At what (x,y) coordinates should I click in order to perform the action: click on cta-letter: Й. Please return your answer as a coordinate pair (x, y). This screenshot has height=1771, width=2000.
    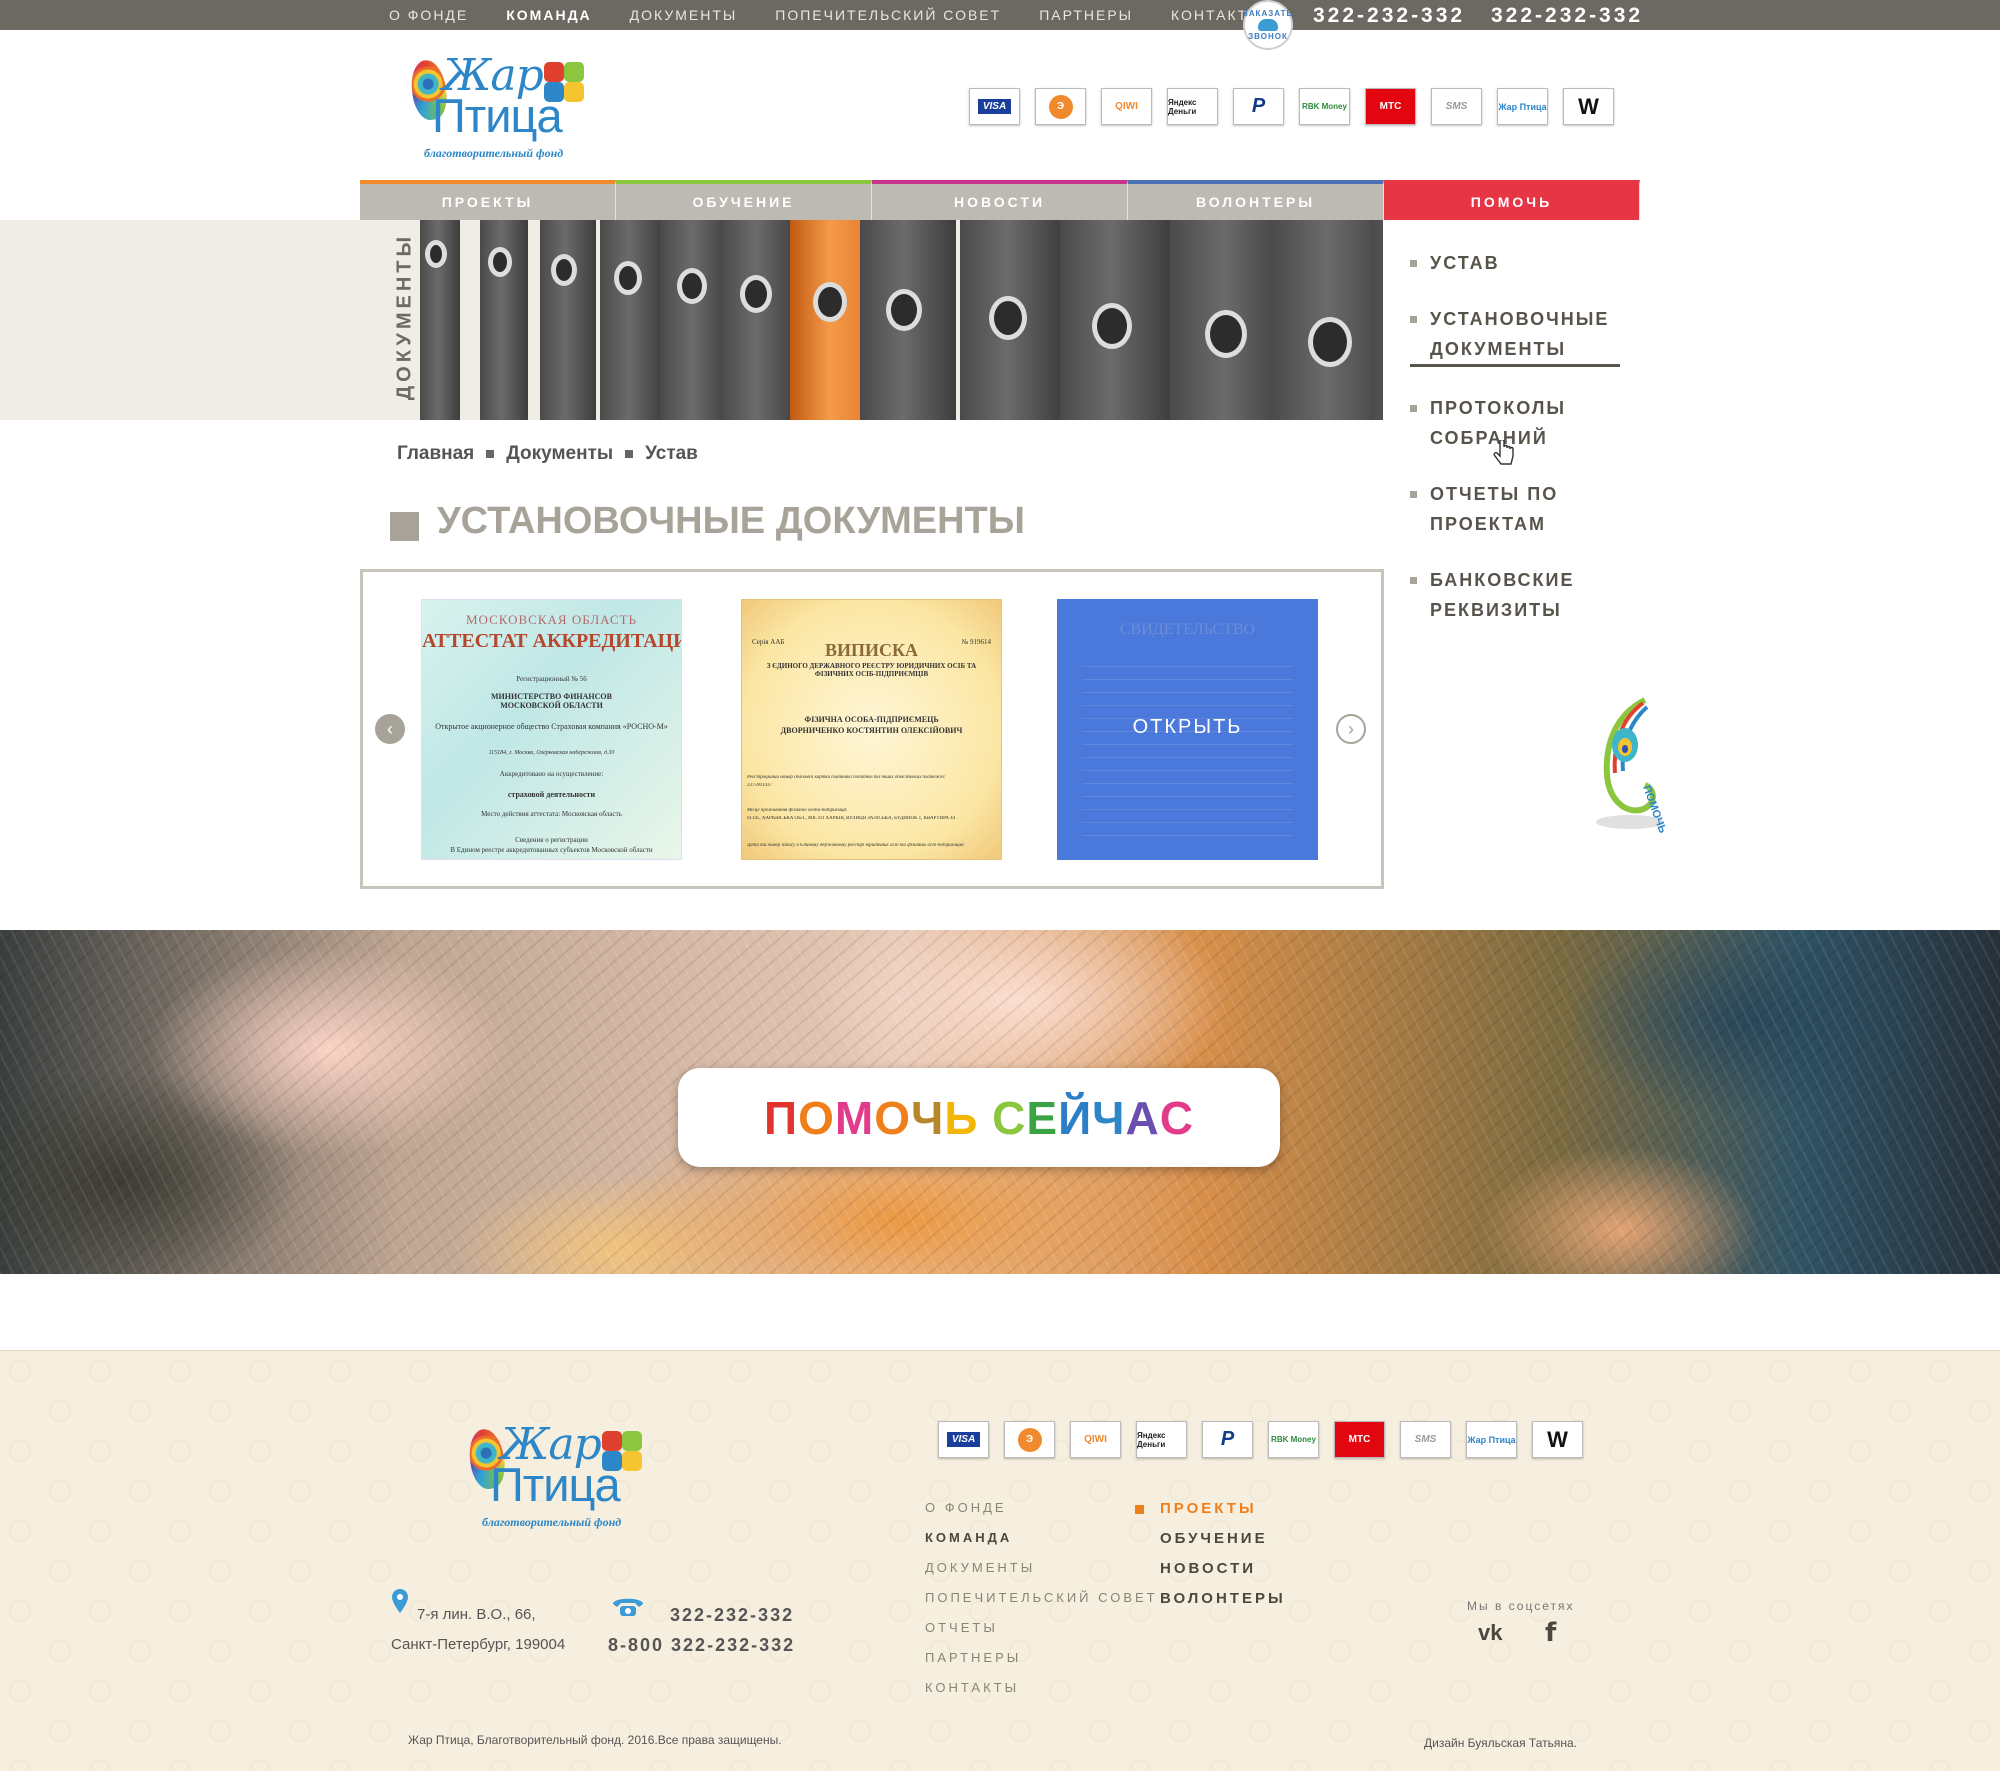
    Looking at the image, I should click on (1075, 1117).